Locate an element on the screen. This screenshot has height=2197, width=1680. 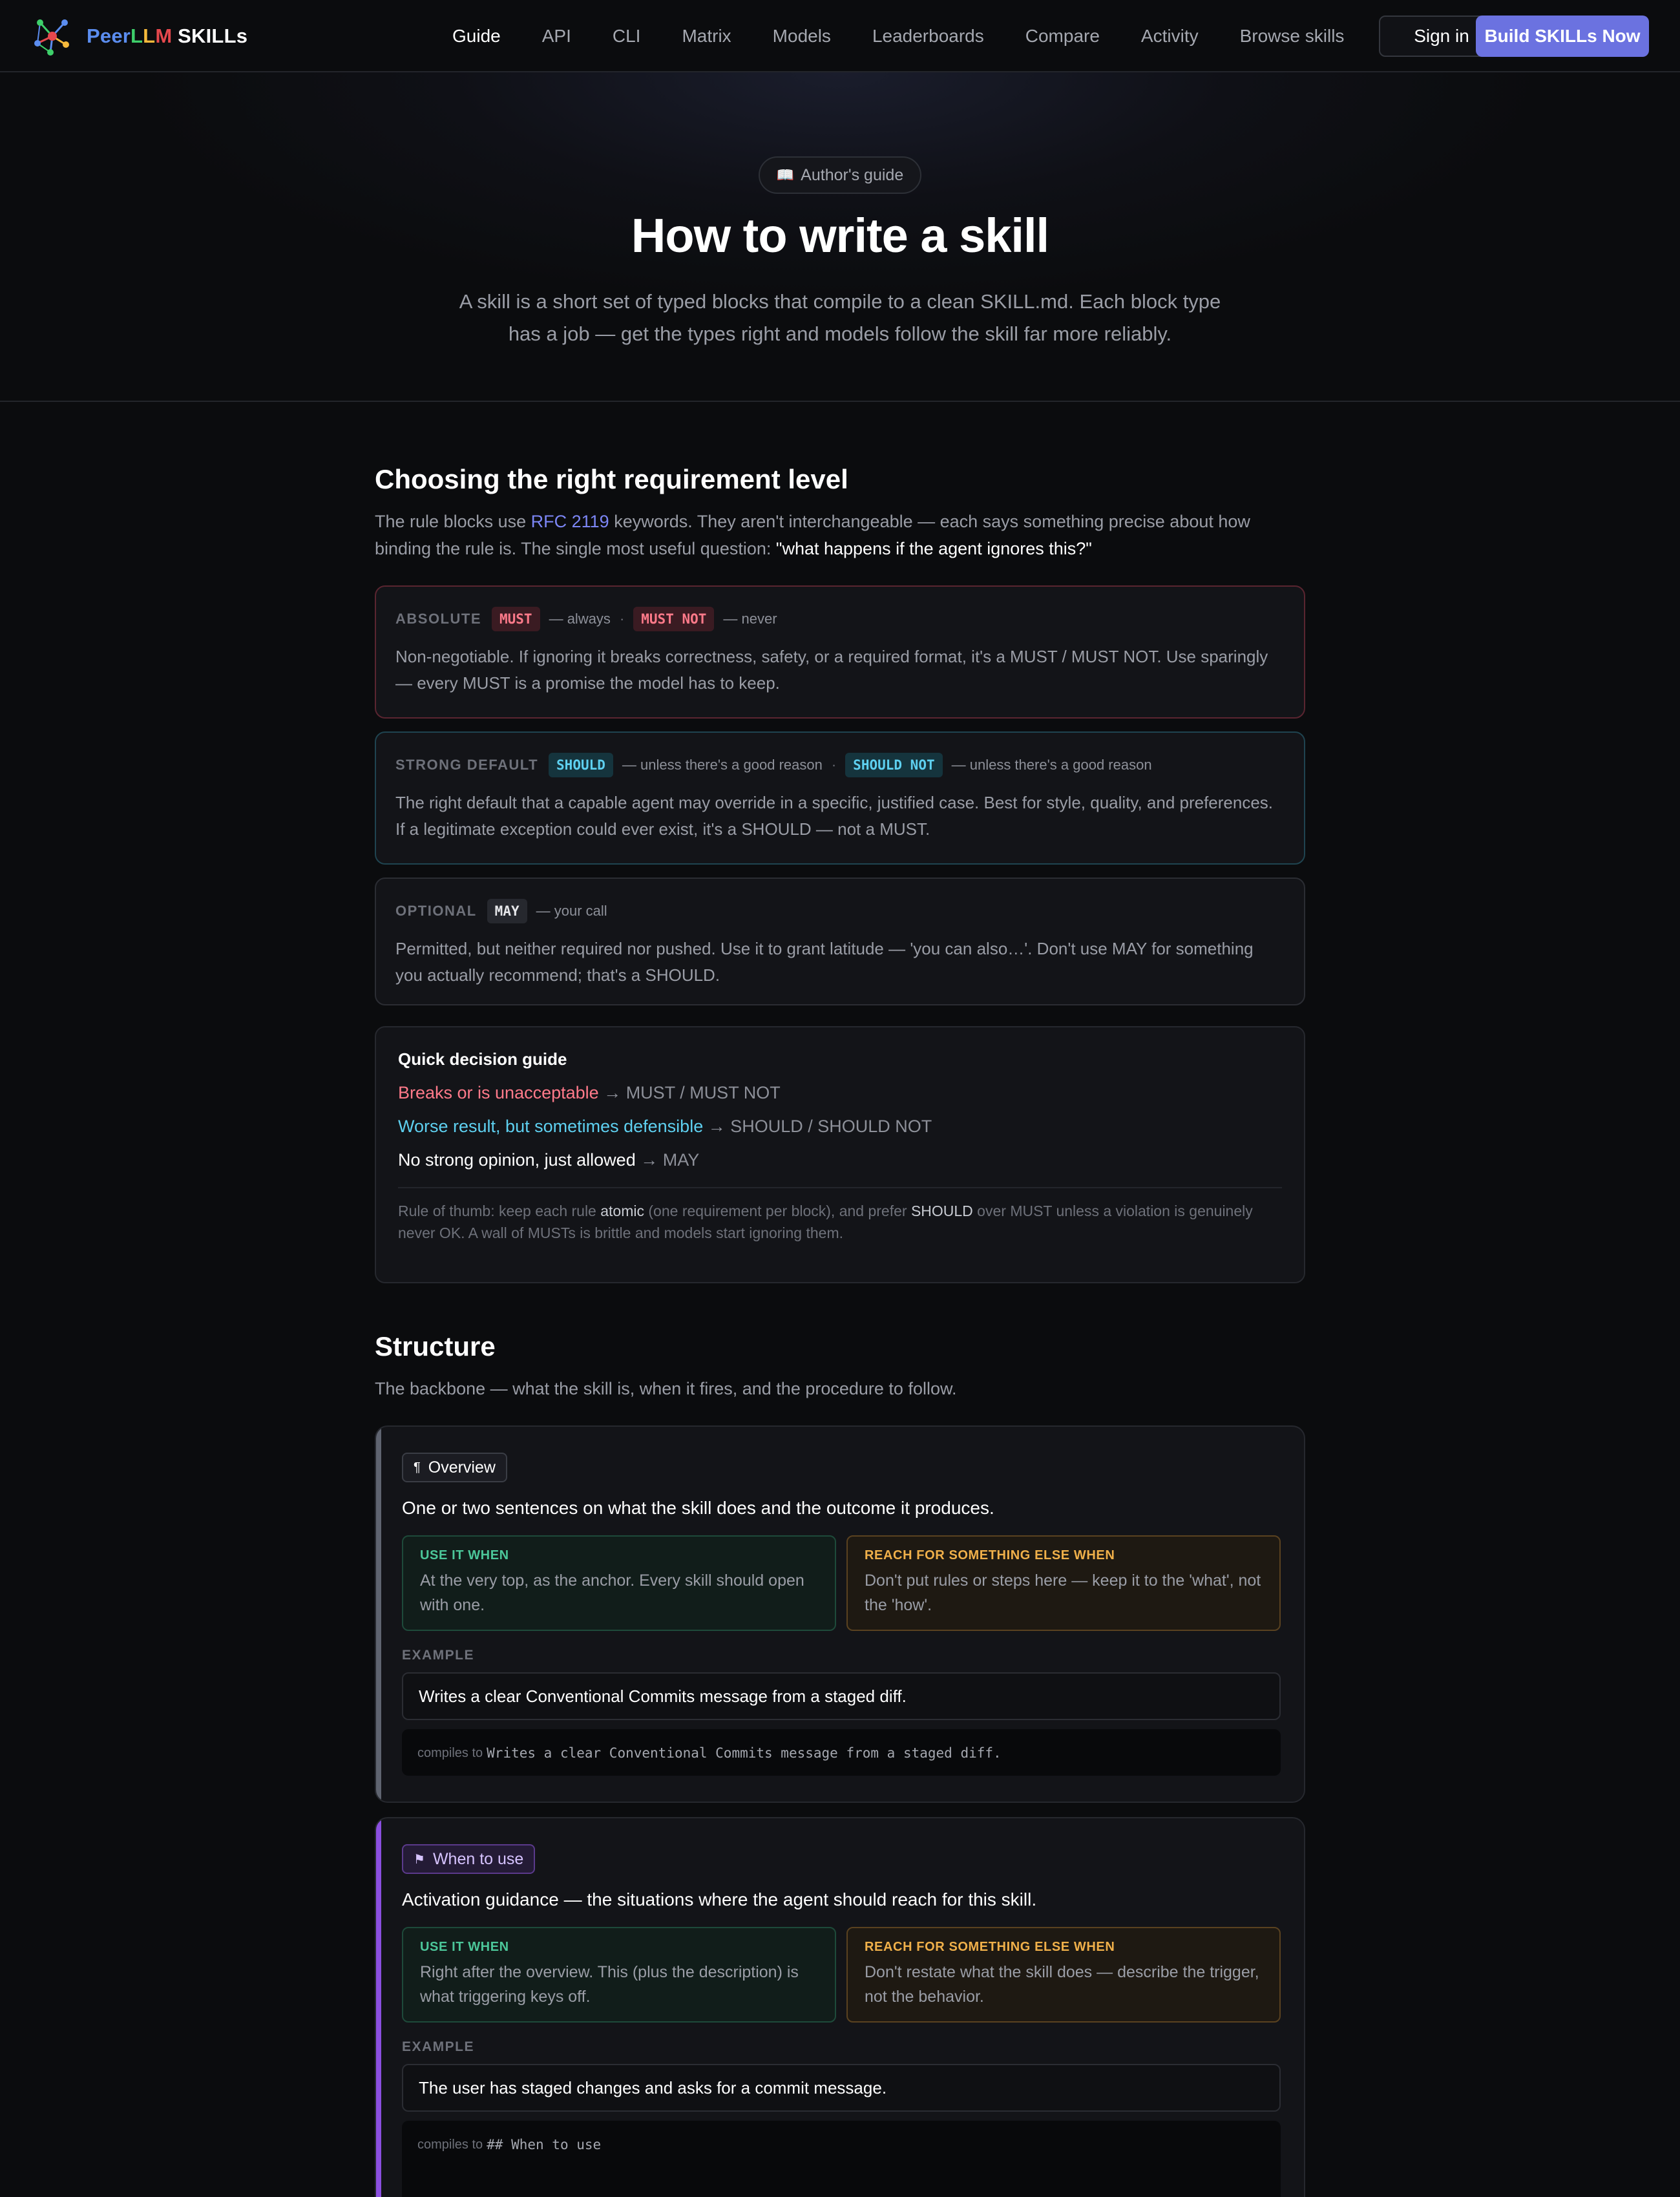
brand-logo-link: PeerLLM SKILLs is located at coordinates (139, 36).